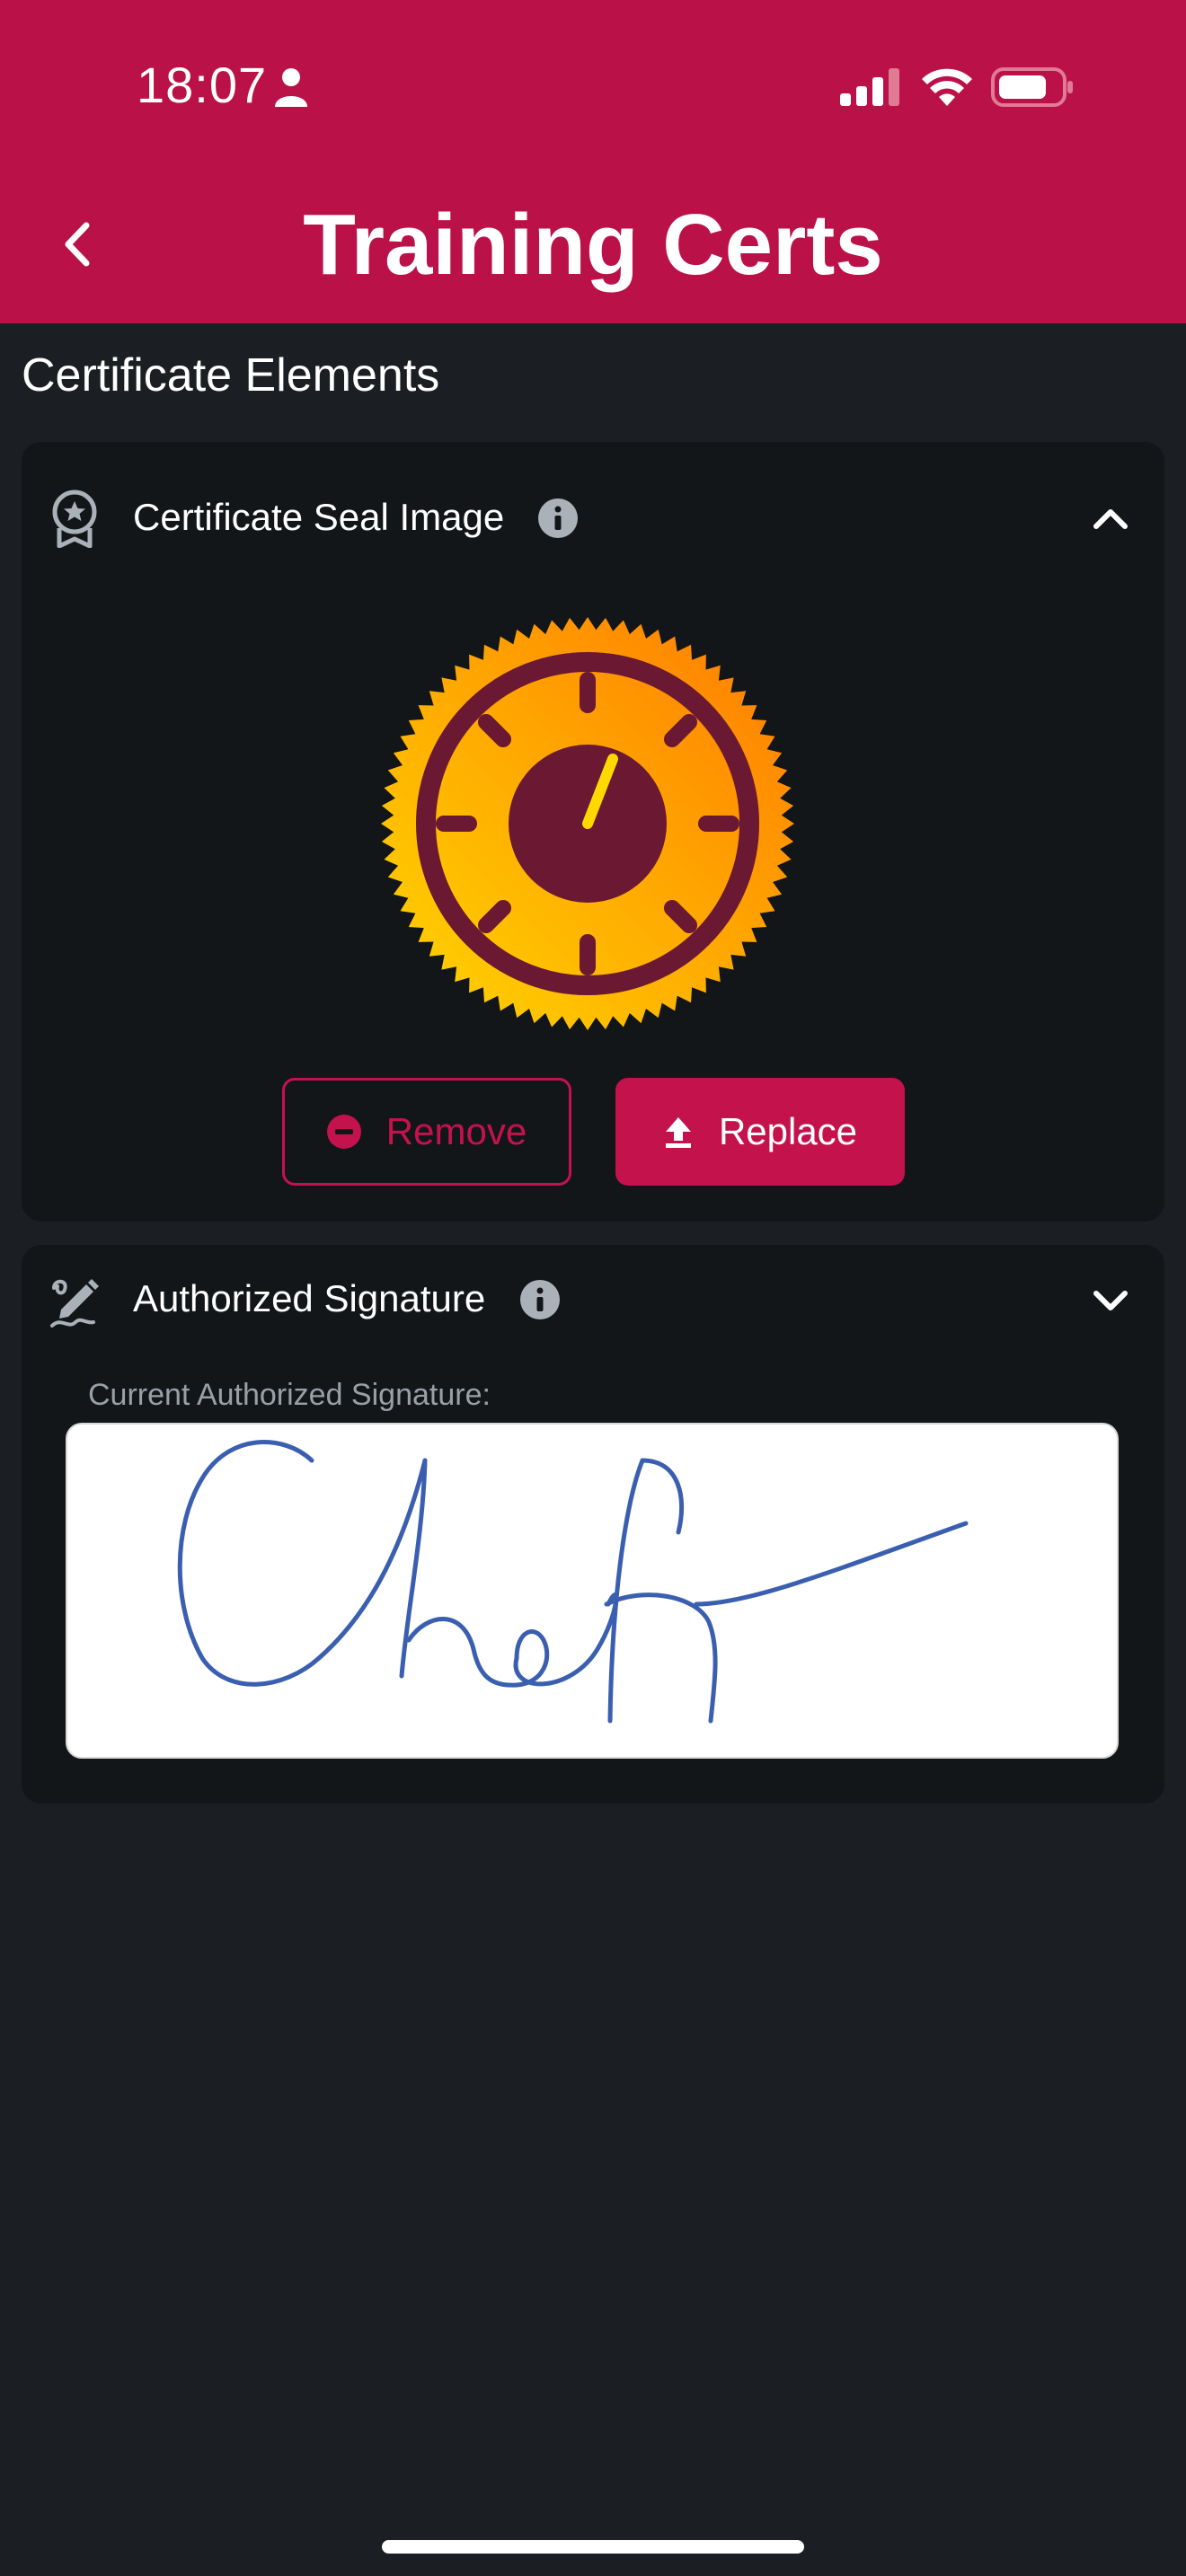 This screenshot has height=2576, width=1186. I want to click on replace-button: Replace, so click(760, 1132).